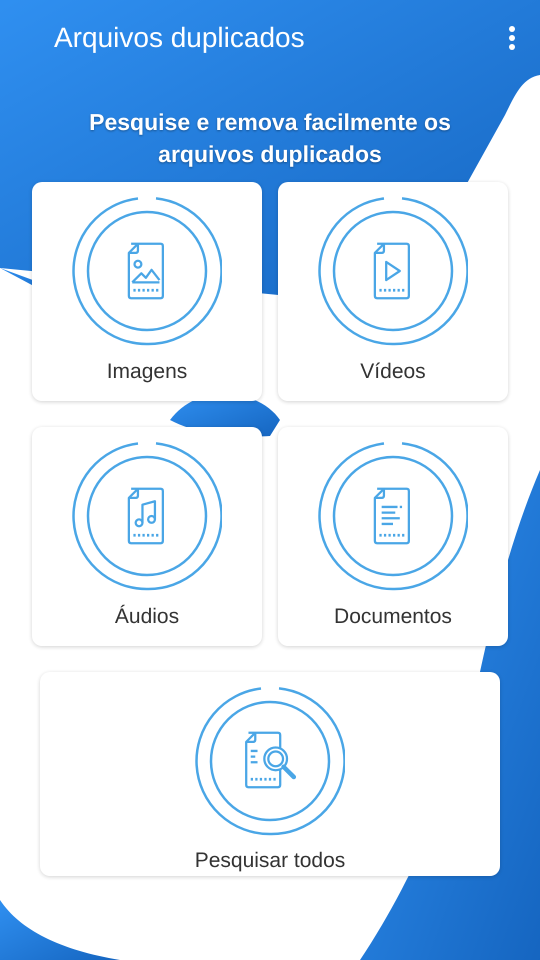  Describe the element at coordinates (512, 38) in the screenshot. I see `more-options-icon` at that location.